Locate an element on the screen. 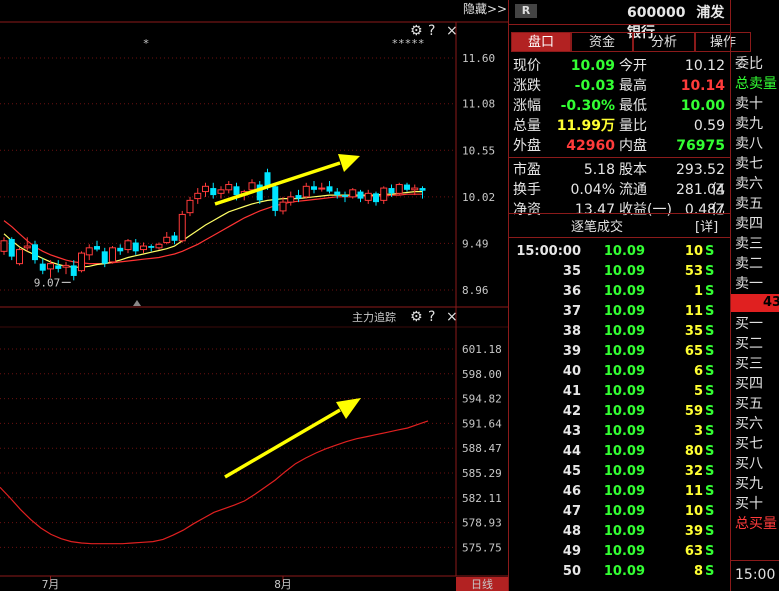  low-price-marker: 9.07 is located at coordinates (47, 282).